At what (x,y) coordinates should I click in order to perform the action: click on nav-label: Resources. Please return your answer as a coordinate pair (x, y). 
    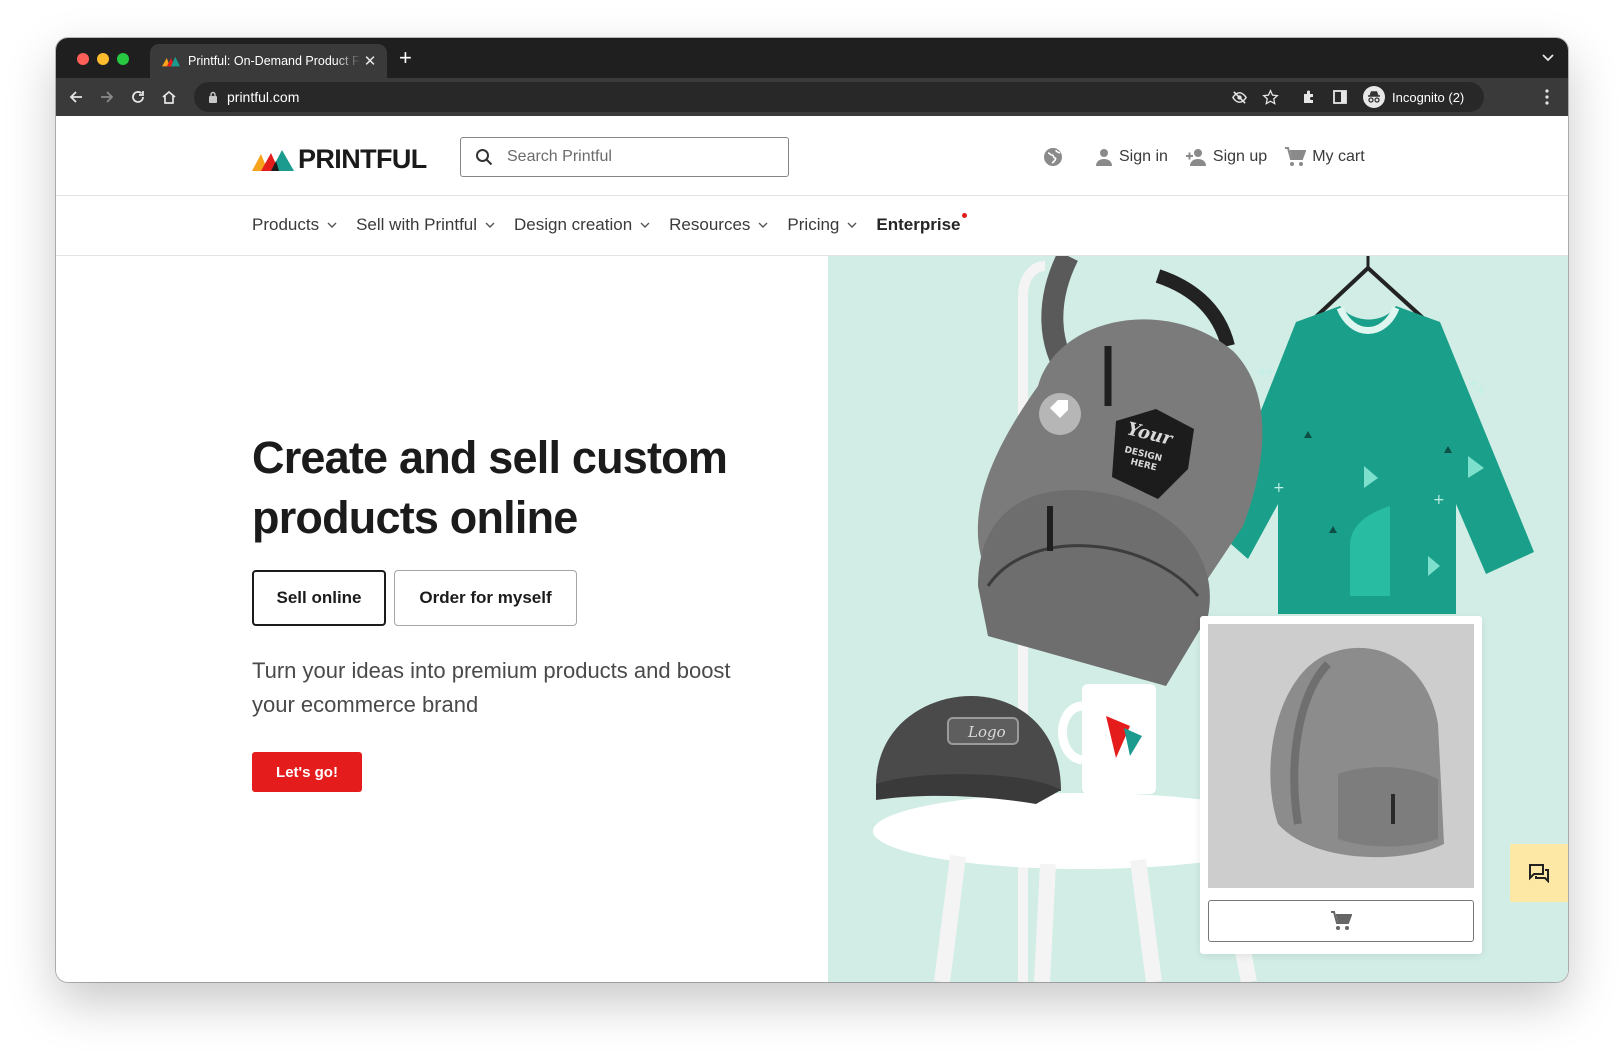
    Looking at the image, I should click on (710, 224).